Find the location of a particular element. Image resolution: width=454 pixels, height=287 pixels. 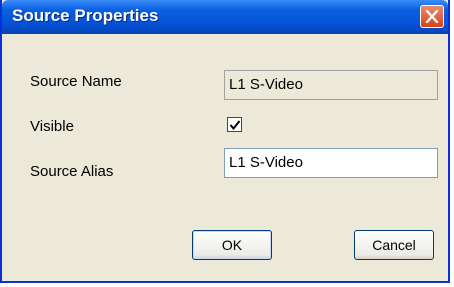

source-alias-input: L1 S-Video is located at coordinates (331, 163).